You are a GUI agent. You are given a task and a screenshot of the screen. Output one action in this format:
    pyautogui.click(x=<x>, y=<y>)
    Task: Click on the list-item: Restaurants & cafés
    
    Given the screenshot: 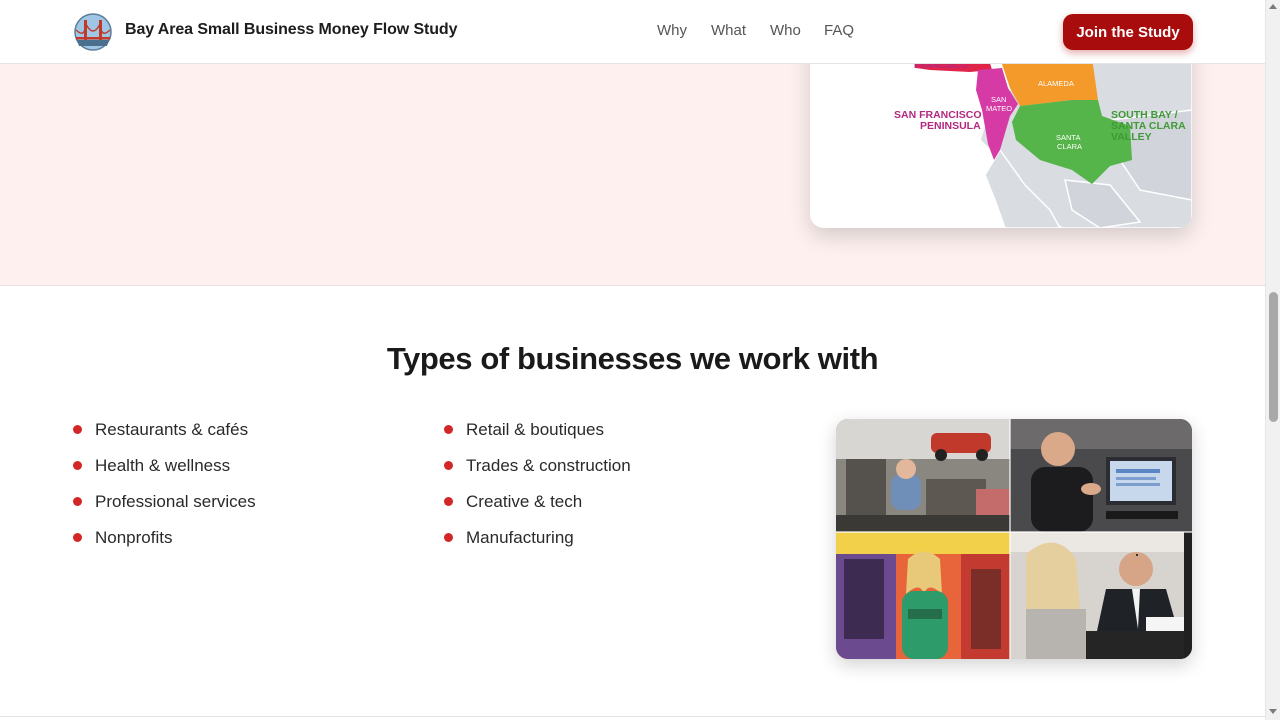 What is the action you would take?
    pyautogui.click(x=164, y=437)
    